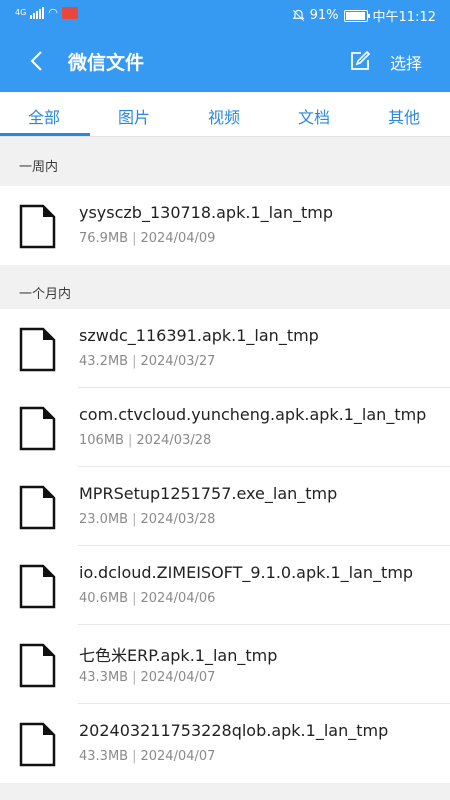 This screenshot has width=450, height=800. I want to click on app-notification-icon, so click(69, 12).